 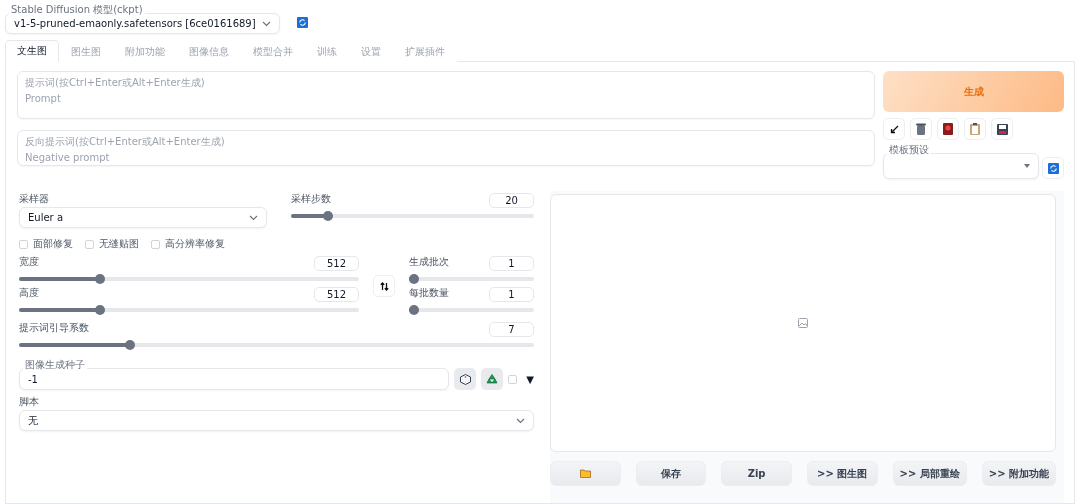 What do you see at coordinates (276, 420) in the screenshot?
I see `script-select: 无` at bounding box center [276, 420].